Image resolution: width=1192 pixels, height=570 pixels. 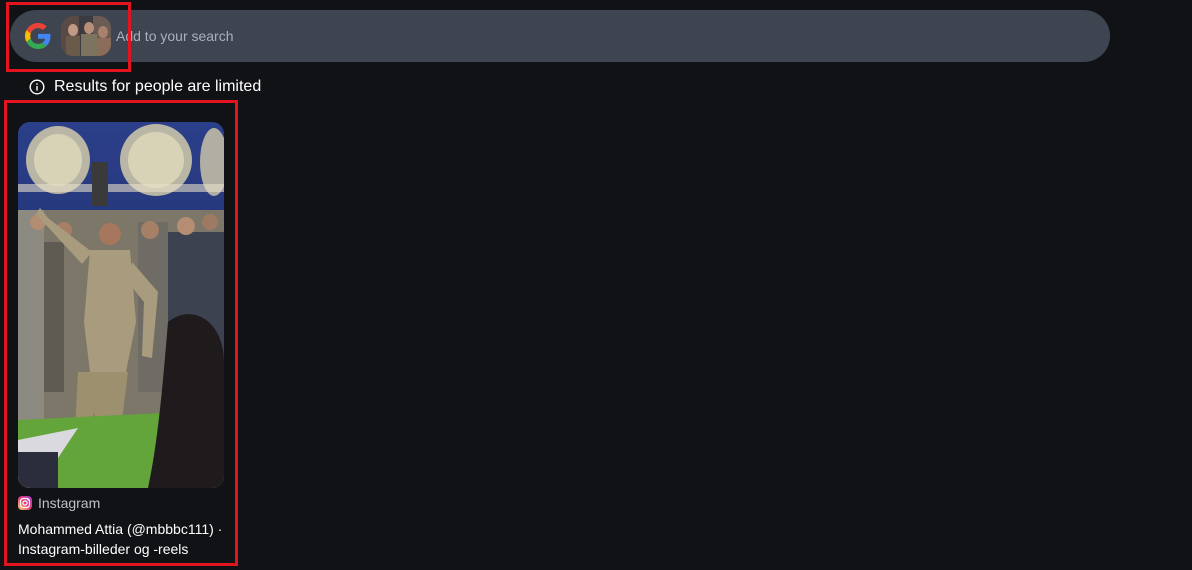 What do you see at coordinates (38, 36) in the screenshot?
I see `google-logo-icon` at bounding box center [38, 36].